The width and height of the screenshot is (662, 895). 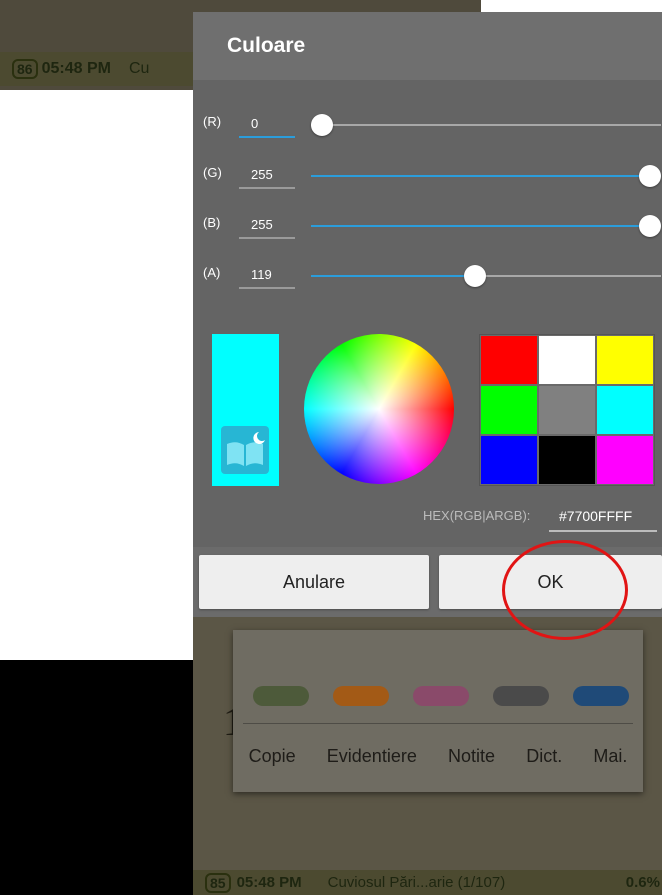 What do you see at coordinates (486, 125) in the screenshot?
I see `red-slider-track` at bounding box center [486, 125].